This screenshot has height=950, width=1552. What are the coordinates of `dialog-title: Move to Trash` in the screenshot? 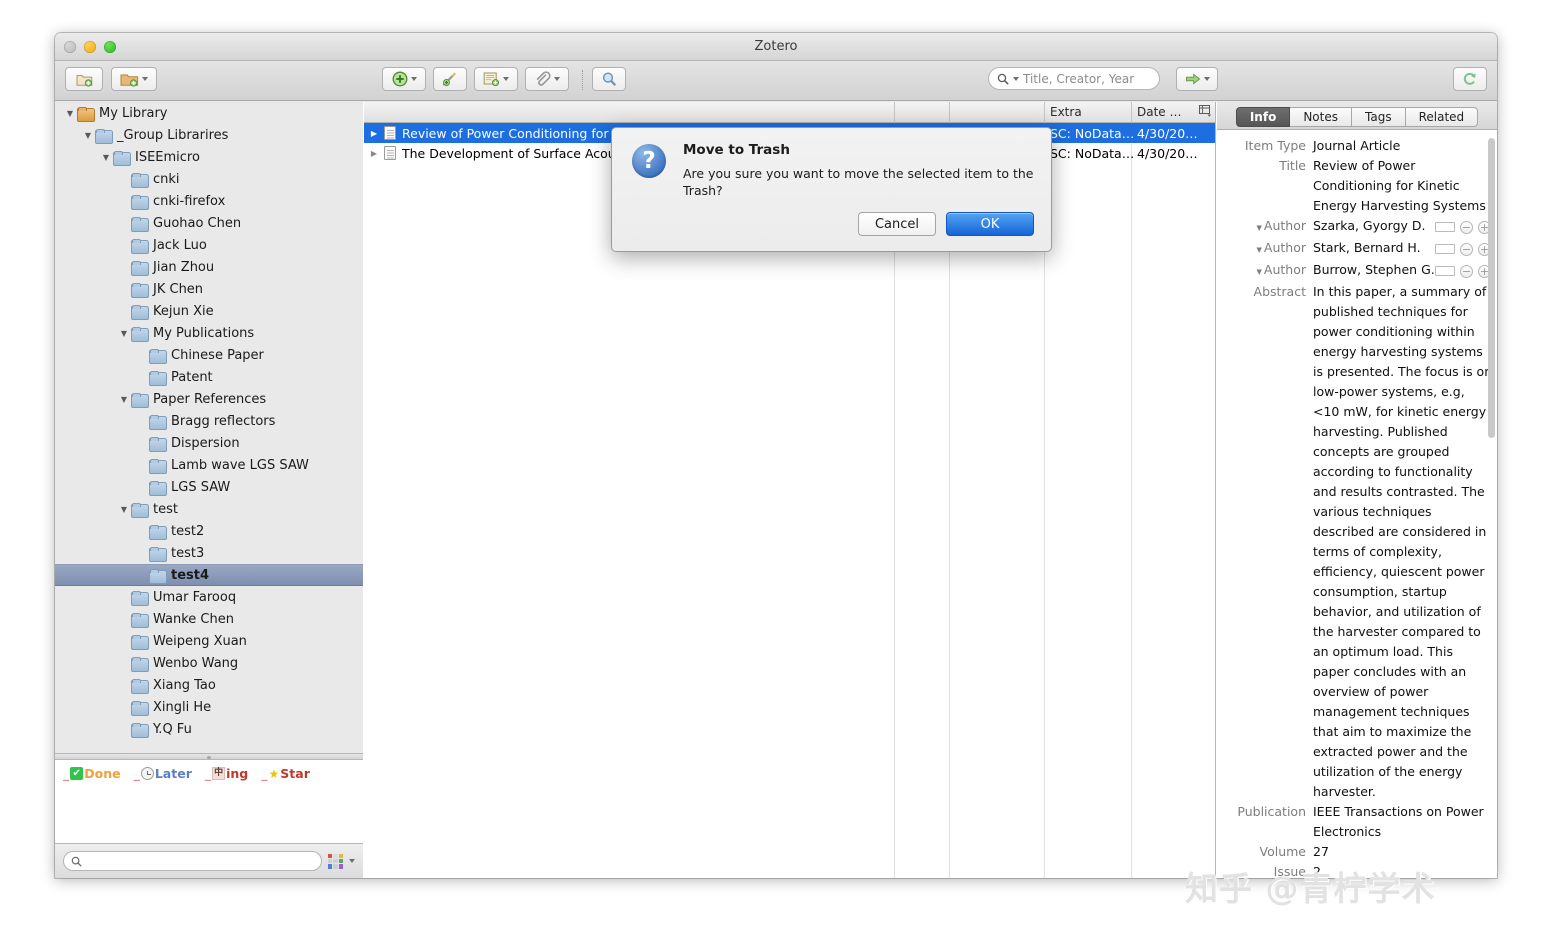 It's located at (736, 150).